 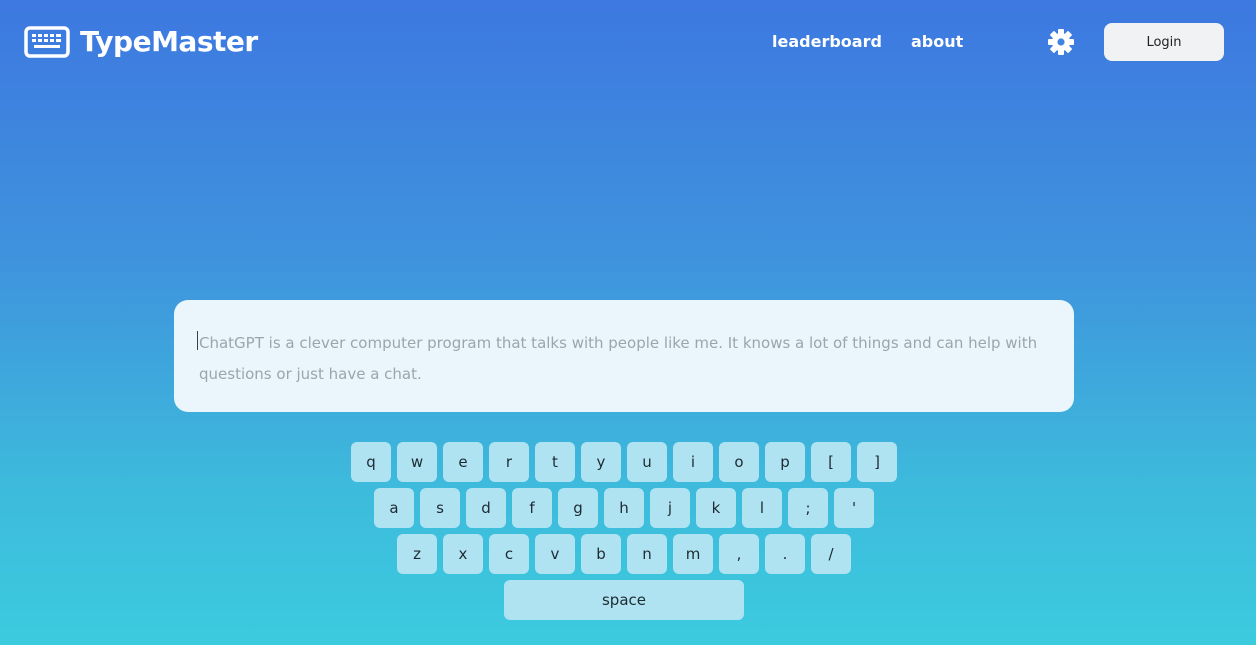 I want to click on keyboard-row-2: a s d f g h j k l; ', so click(x=624, y=508).